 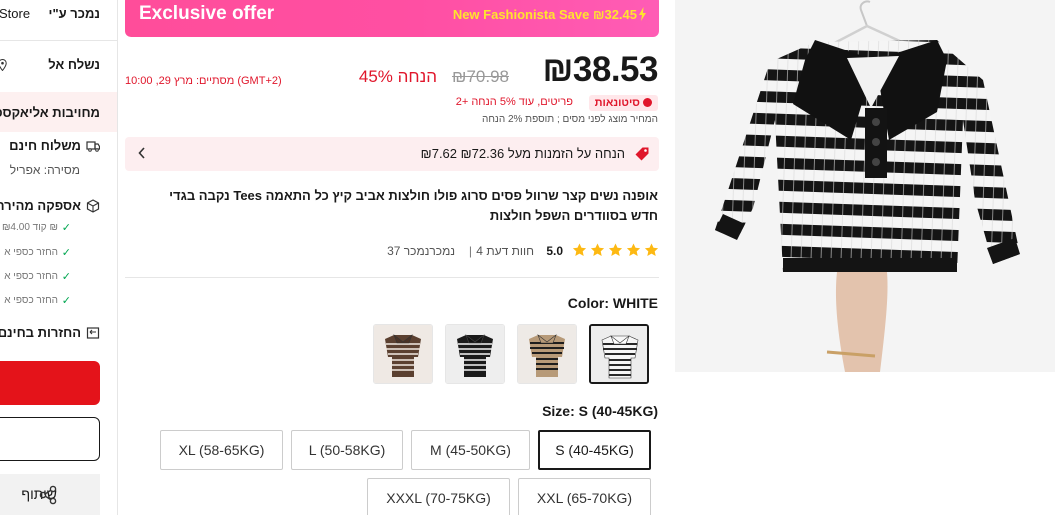 What do you see at coordinates (570, 119) in the screenshot?
I see `tax-note: המחיר מוצג לפני מסים ; תוספת 2% הנחה` at bounding box center [570, 119].